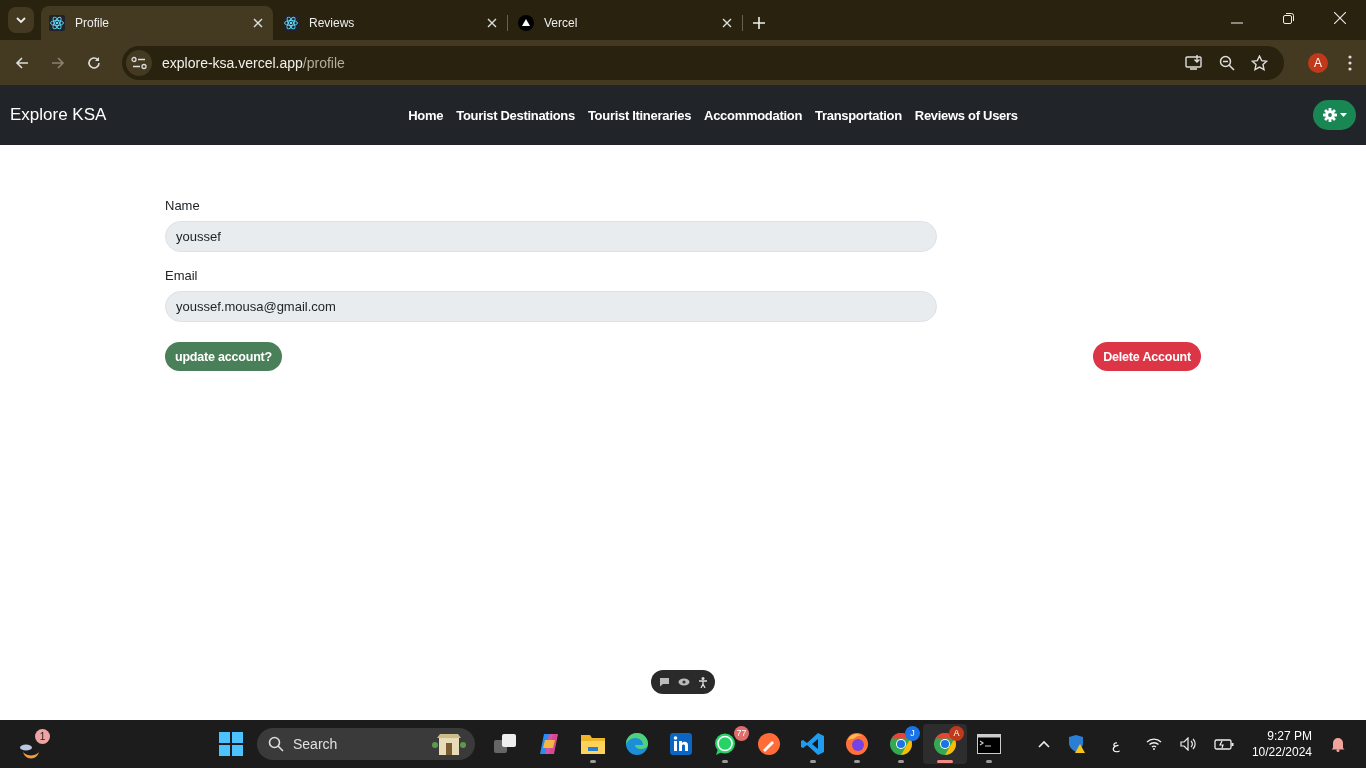 This screenshot has width=1366, height=768. I want to click on chrome-icon, so click(901, 744).